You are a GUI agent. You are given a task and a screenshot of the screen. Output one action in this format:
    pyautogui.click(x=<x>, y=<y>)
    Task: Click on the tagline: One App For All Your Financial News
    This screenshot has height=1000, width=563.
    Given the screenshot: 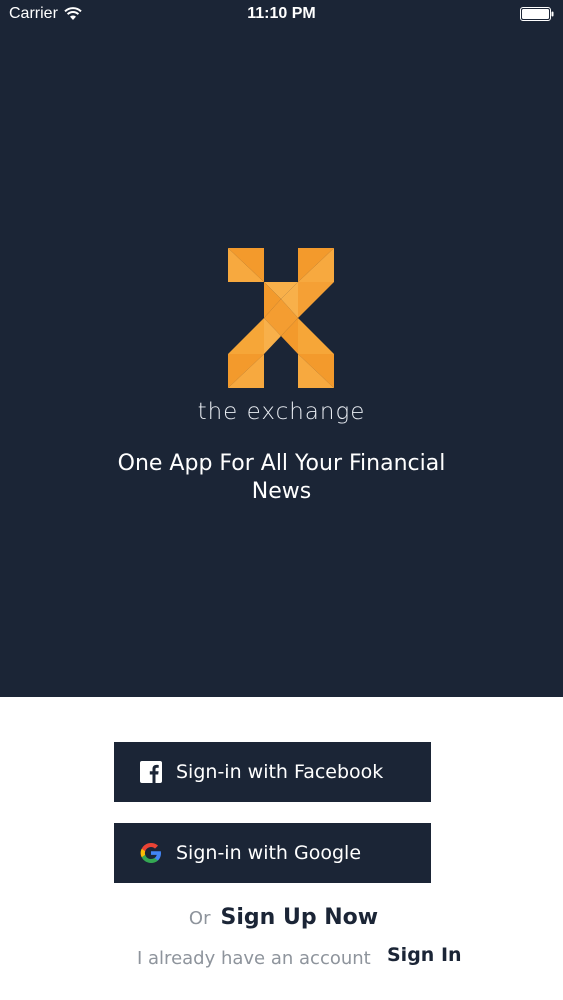 What is the action you would take?
    pyautogui.click(x=281, y=477)
    